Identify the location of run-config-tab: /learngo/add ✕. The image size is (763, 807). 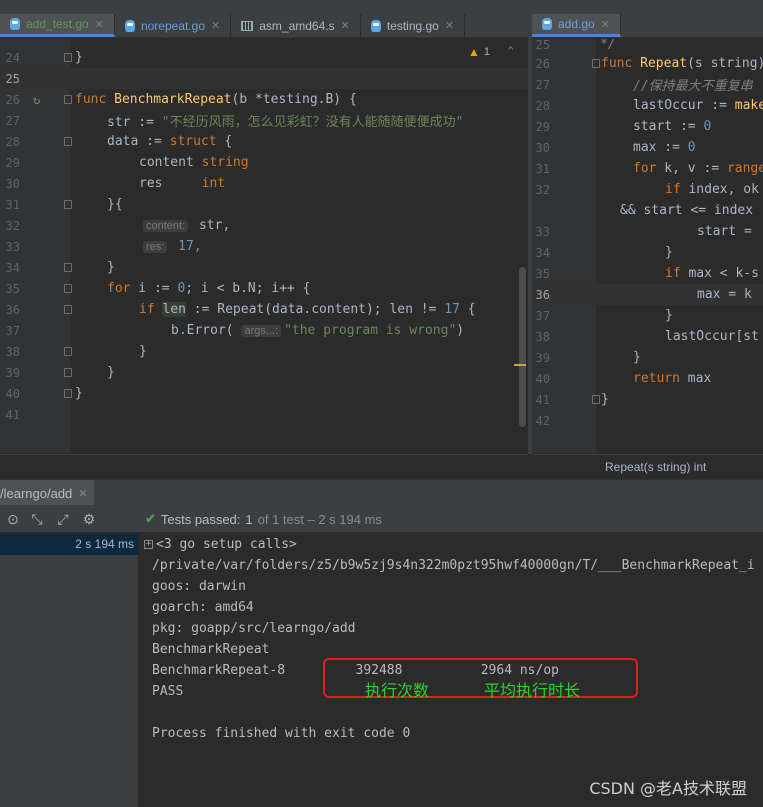
(47, 493).